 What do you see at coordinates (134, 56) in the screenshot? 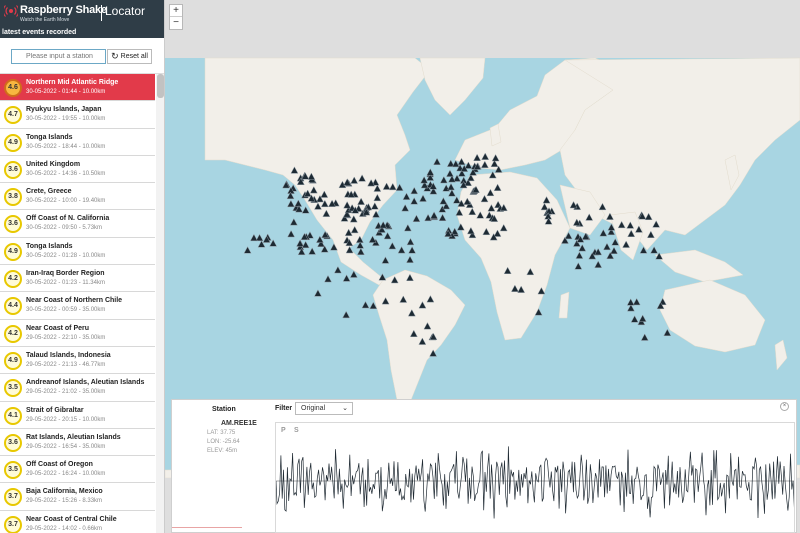
I see `reset-all-label: Reset all` at bounding box center [134, 56].